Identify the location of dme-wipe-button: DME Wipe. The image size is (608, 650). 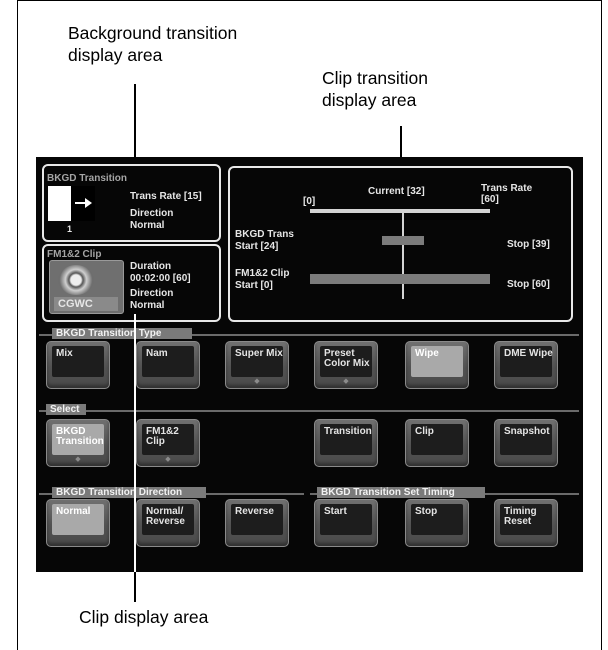
(526, 365).